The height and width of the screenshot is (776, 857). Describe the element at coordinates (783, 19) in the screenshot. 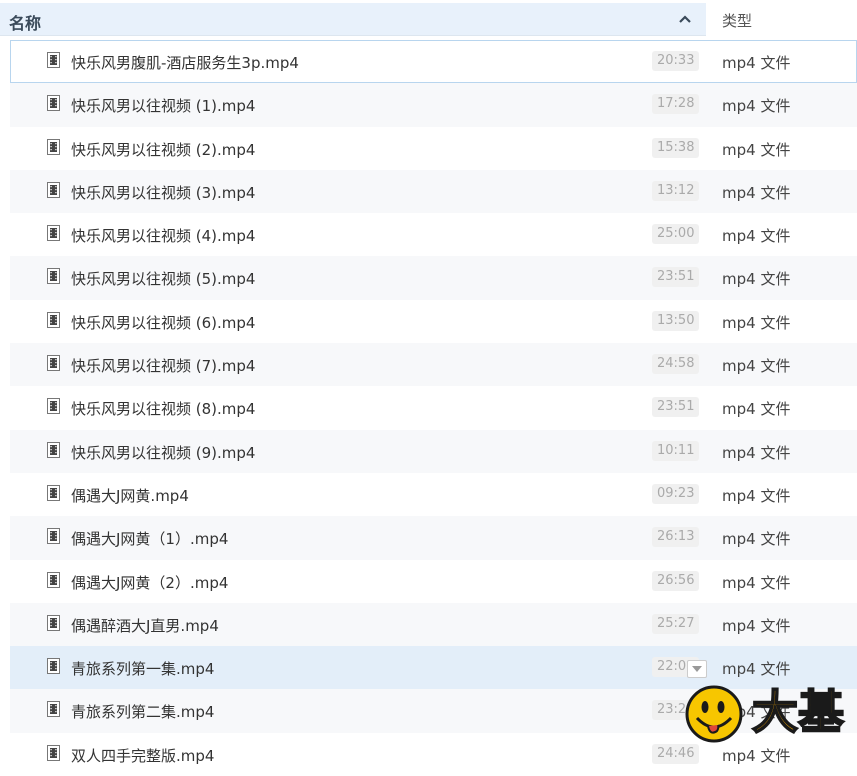

I see `type-column-header: 类型` at that location.